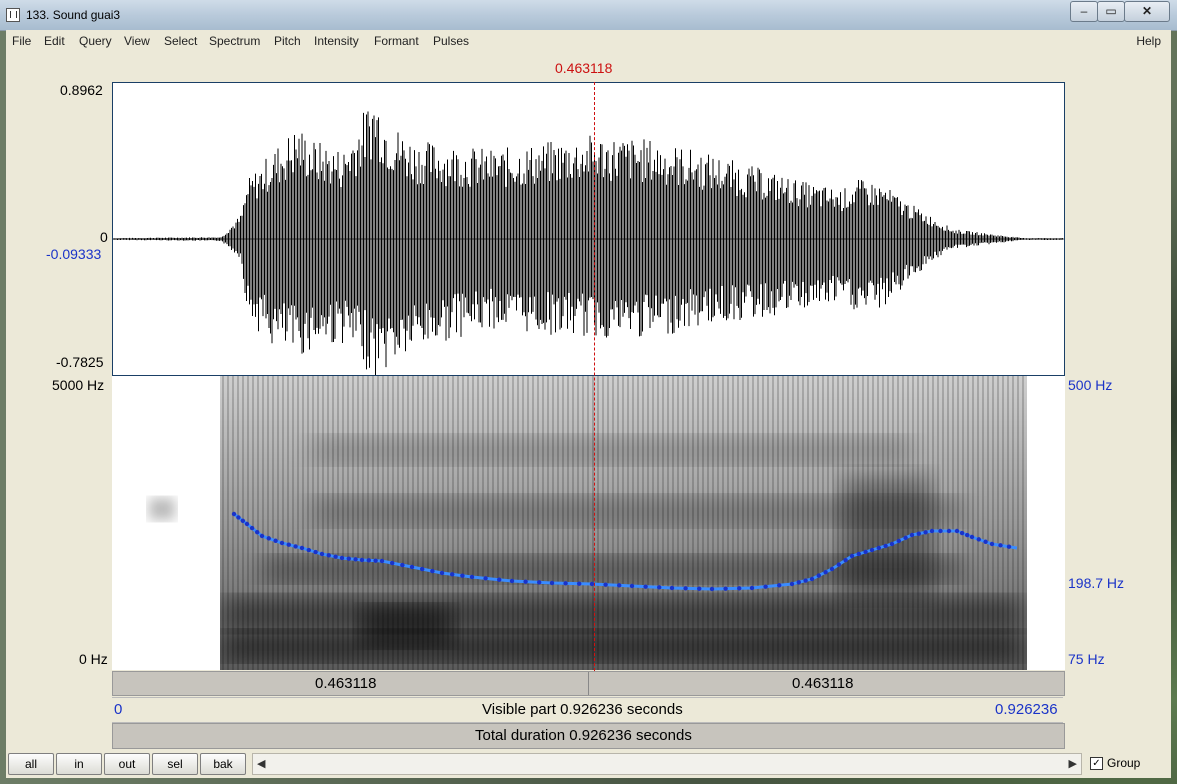 The height and width of the screenshot is (784, 1177). What do you see at coordinates (74, 254) in the screenshot?
I see `waveform-cursor-value: -0.09333` at bounding box center [74, 254].